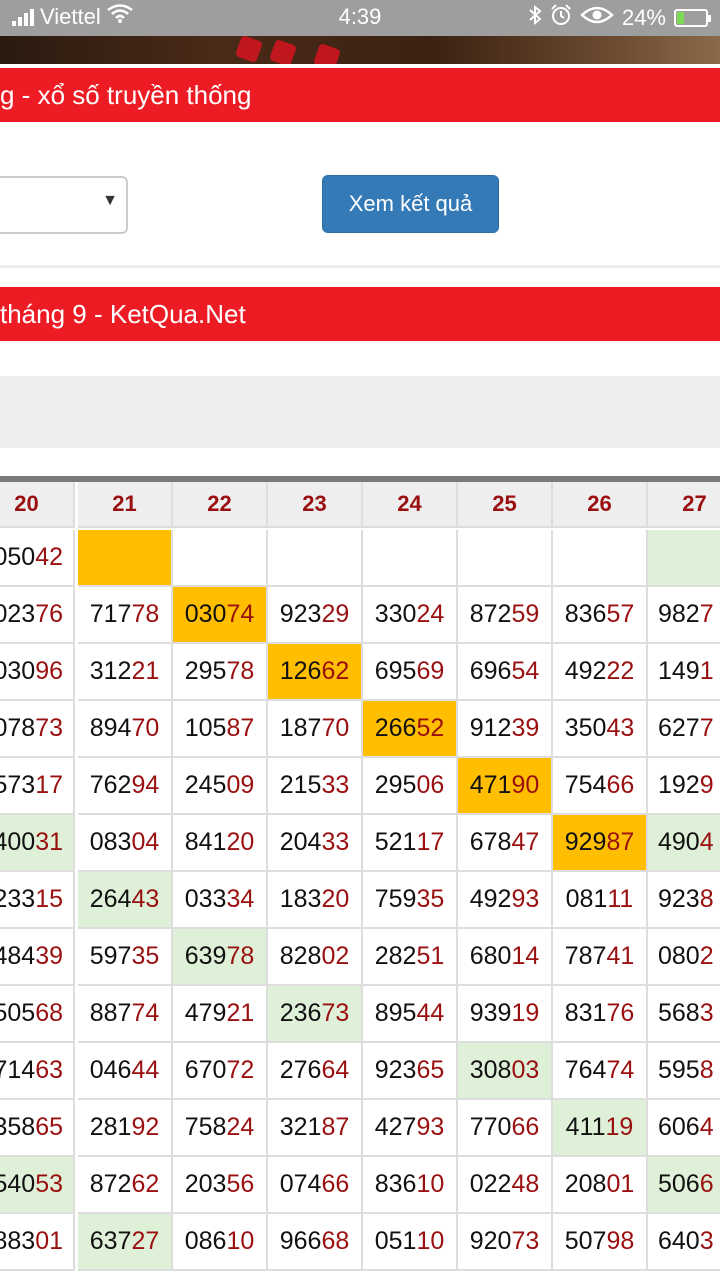  I want to click on number-tail: 42, so click(49, 557).